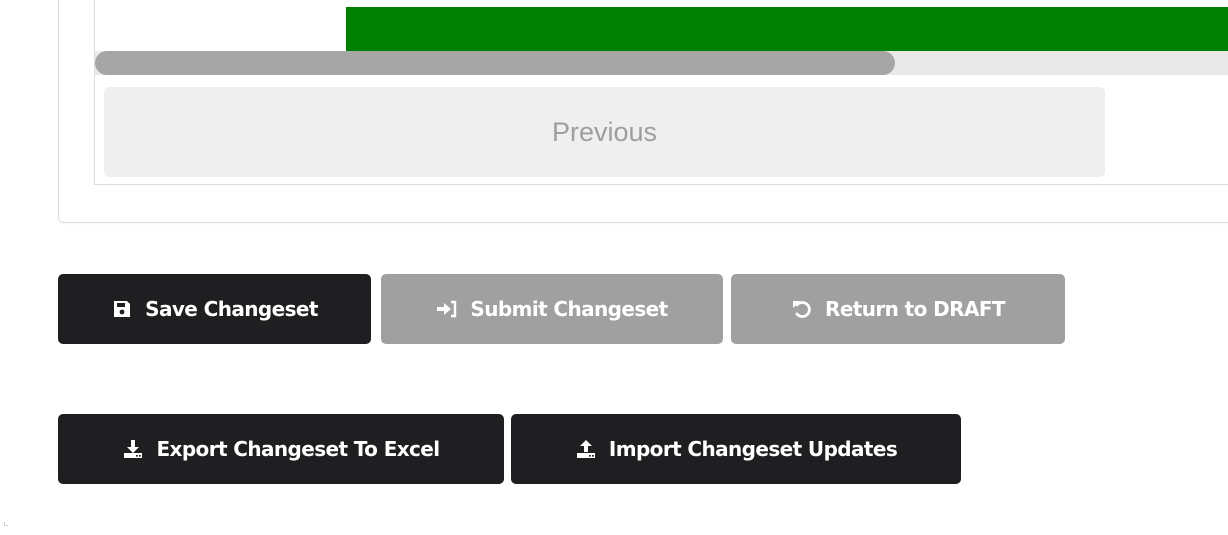  Describe the element at coordinates (495, 63) in the screenshot. I see `horizontal-scrollbar-thumb` at that location.